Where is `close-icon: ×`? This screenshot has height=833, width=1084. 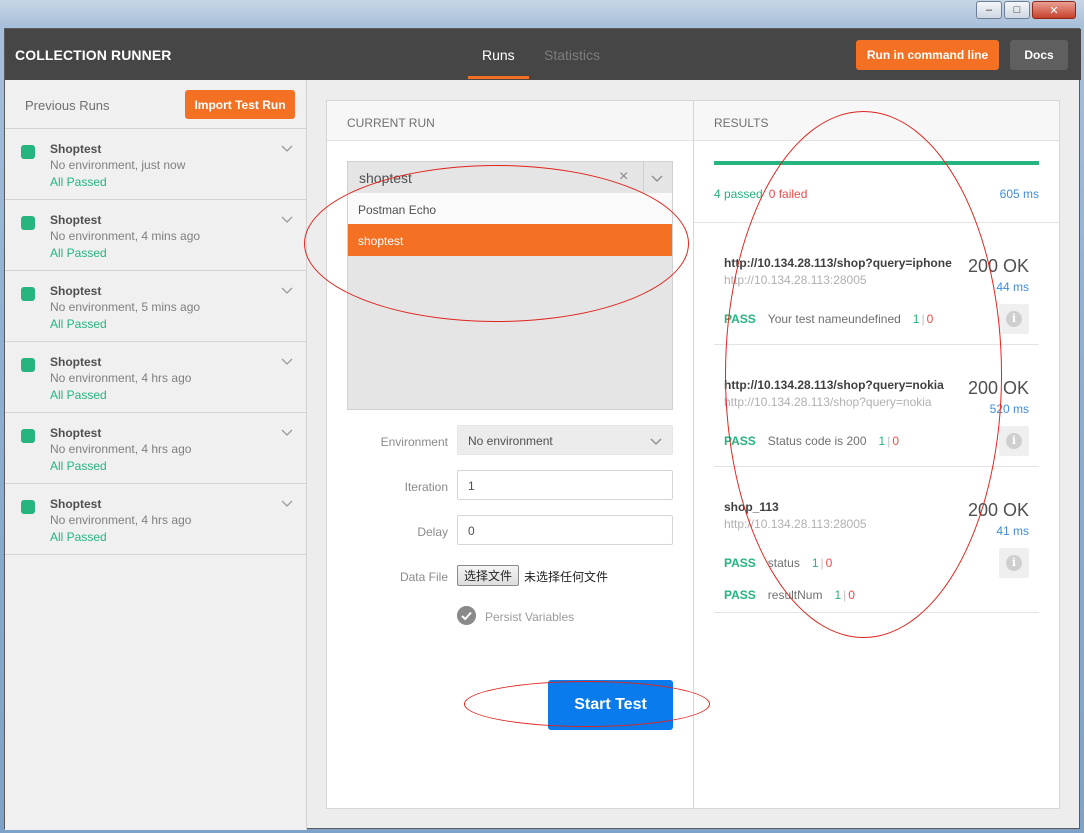 close-icon: × is located at coordinates (623, 177).